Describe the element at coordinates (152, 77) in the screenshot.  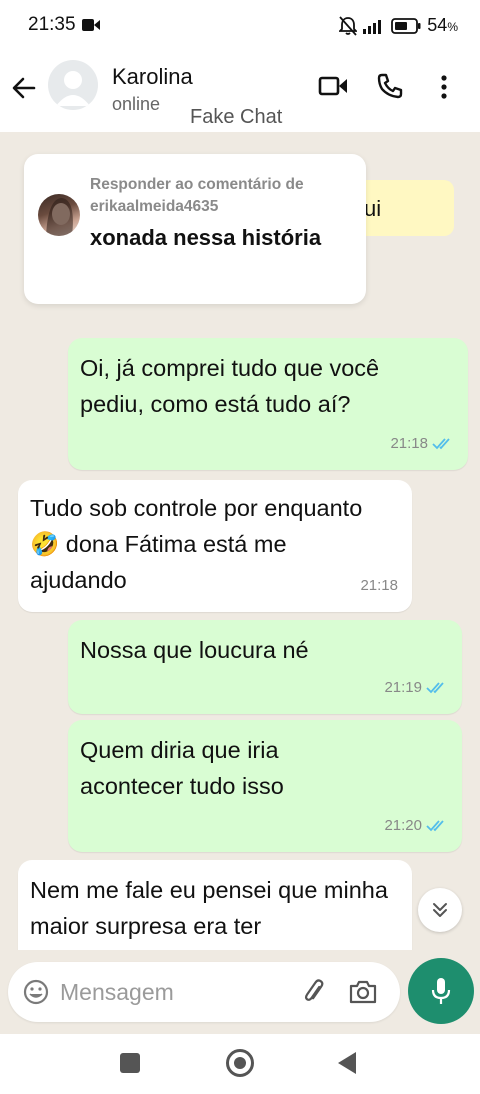
I see `contact-name: Karolina` at that location.